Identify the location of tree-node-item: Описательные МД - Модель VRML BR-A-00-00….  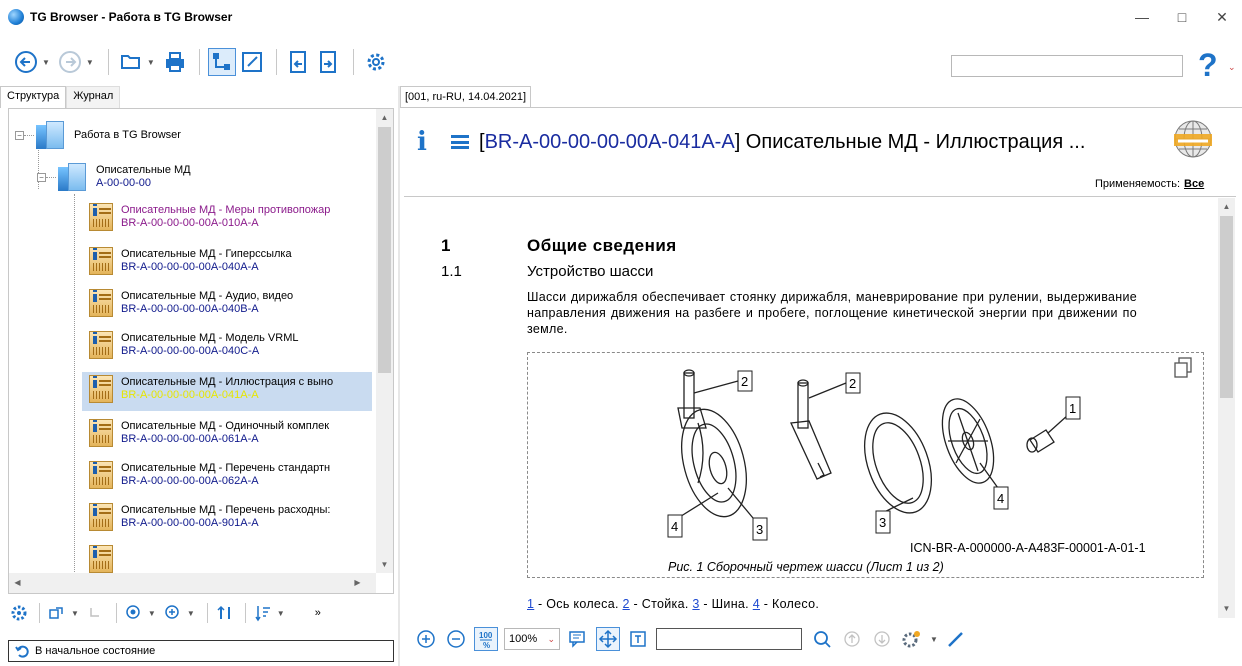
(194, 345).